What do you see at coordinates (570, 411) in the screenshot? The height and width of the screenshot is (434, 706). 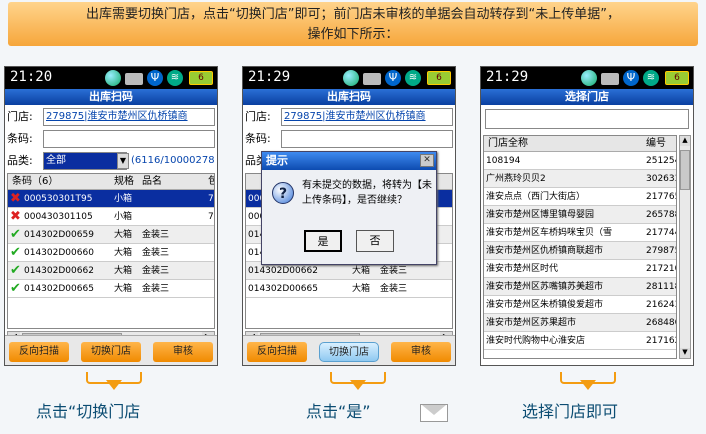 I see `caption-step-3: 选择门店即可` at bounding box center [570, 411].